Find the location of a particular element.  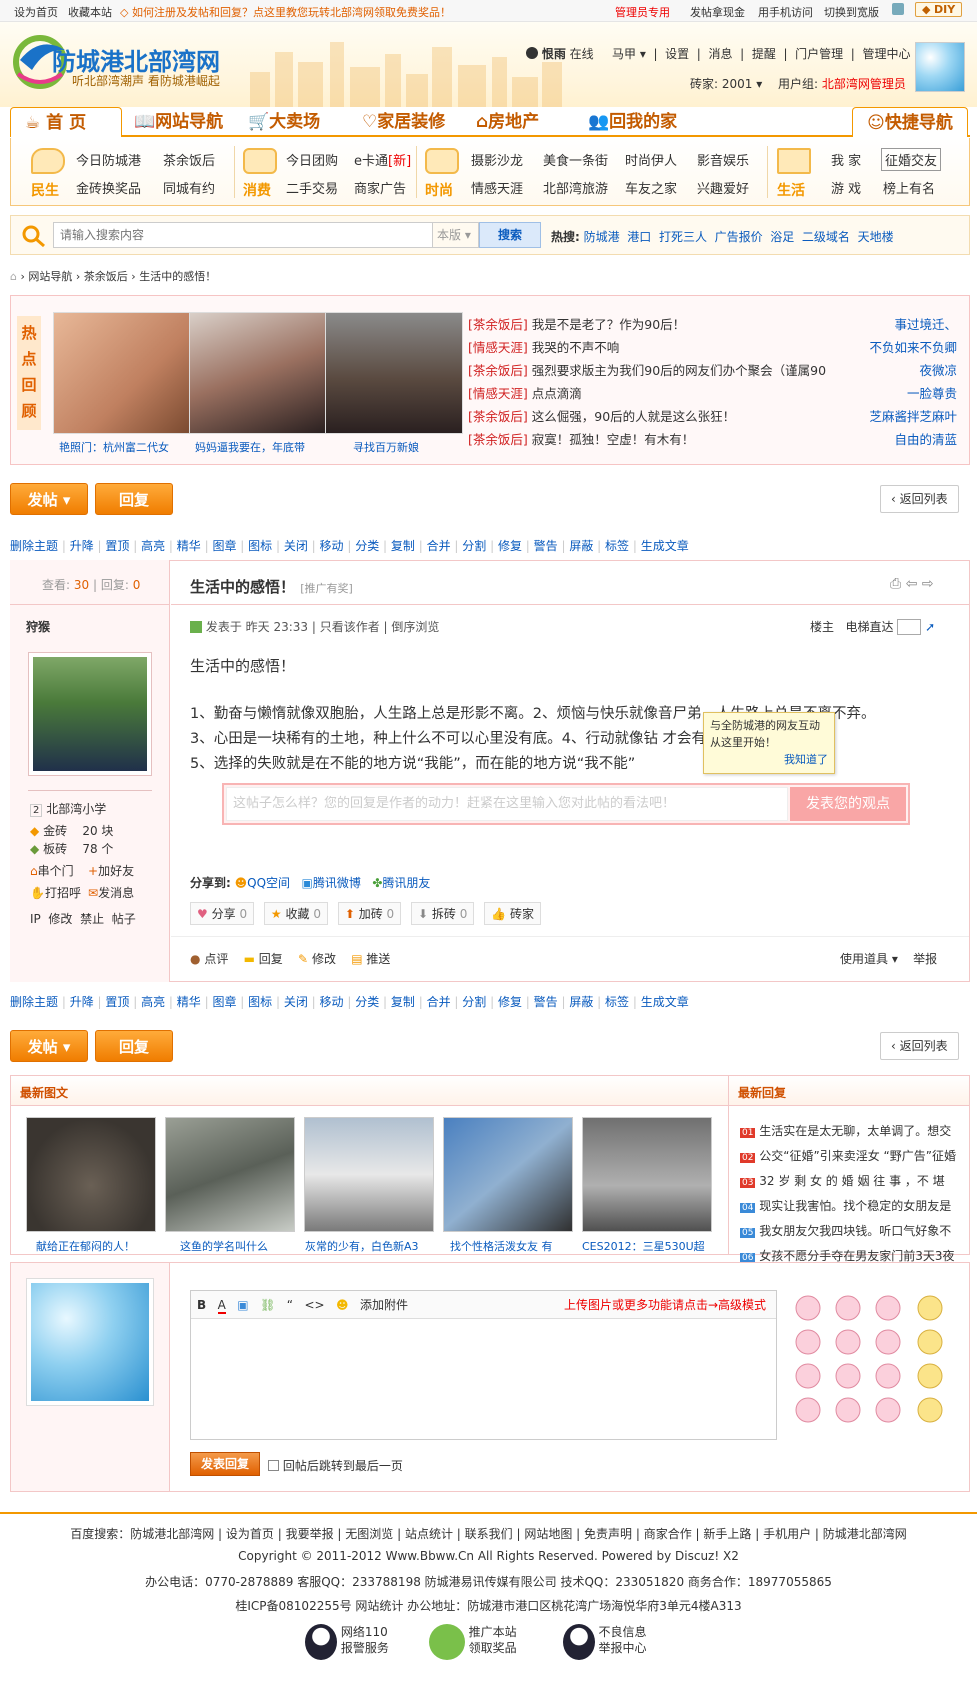

nav-my-home: 👥回我的家 is located at coordinates (632, 122).